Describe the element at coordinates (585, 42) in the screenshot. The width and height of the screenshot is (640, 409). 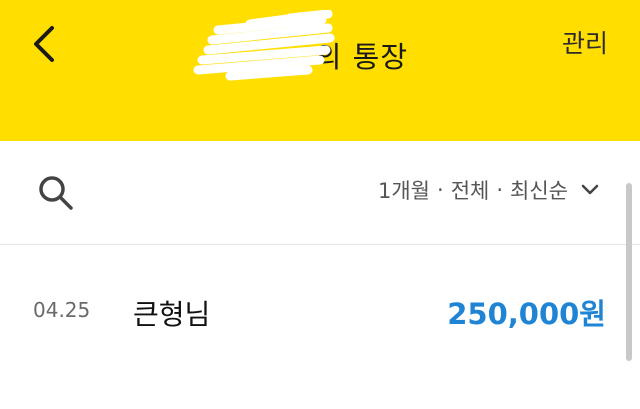
I see `manage-button: 관리` at that location.